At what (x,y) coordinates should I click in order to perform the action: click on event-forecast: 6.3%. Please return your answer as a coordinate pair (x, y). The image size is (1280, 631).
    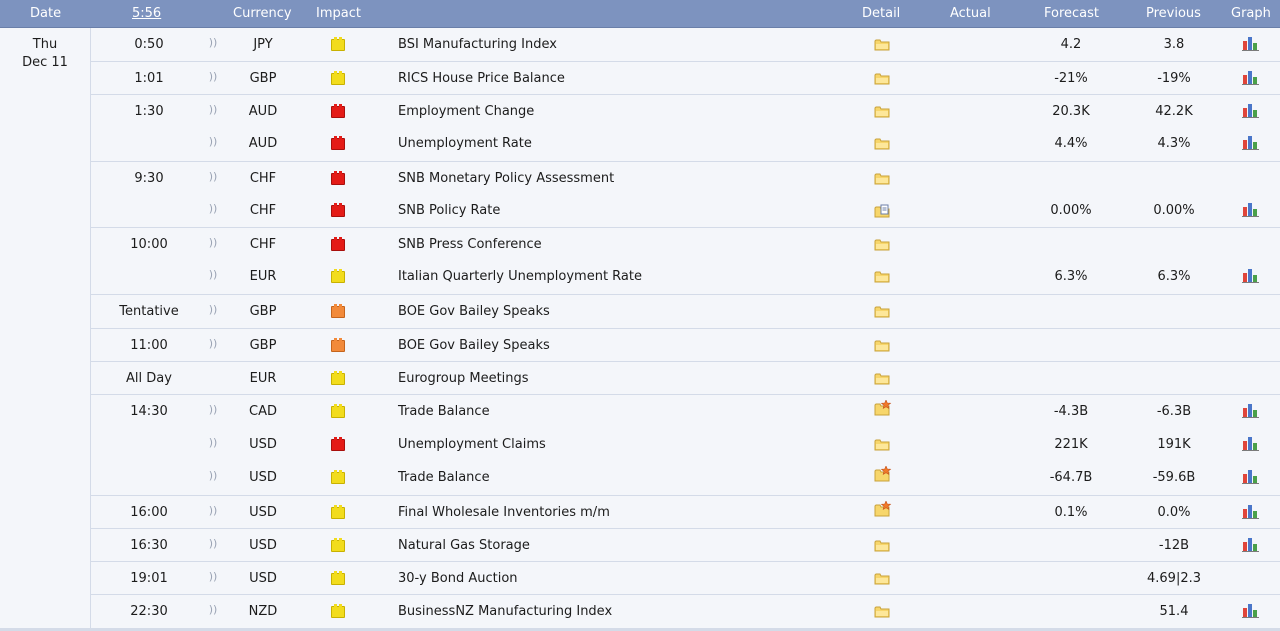
    Looking at the image, I should click on (1071, 276).